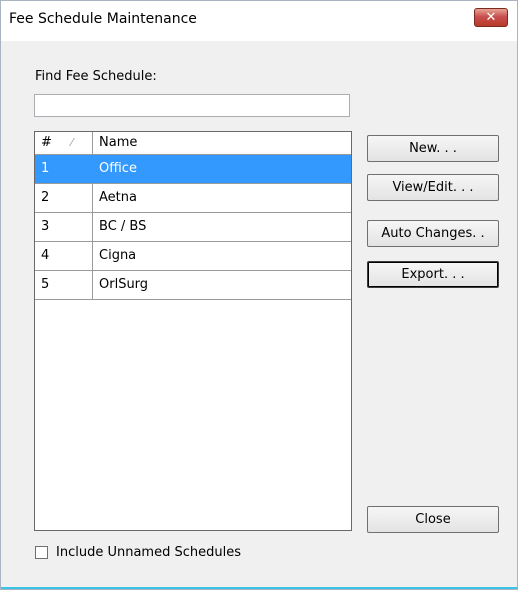 This screenshot has height=596, width=520. What do you see at coordinates (123, 226) in the screenshot?
I see `row-name: BC / BS` at bounding box center [123, 226].